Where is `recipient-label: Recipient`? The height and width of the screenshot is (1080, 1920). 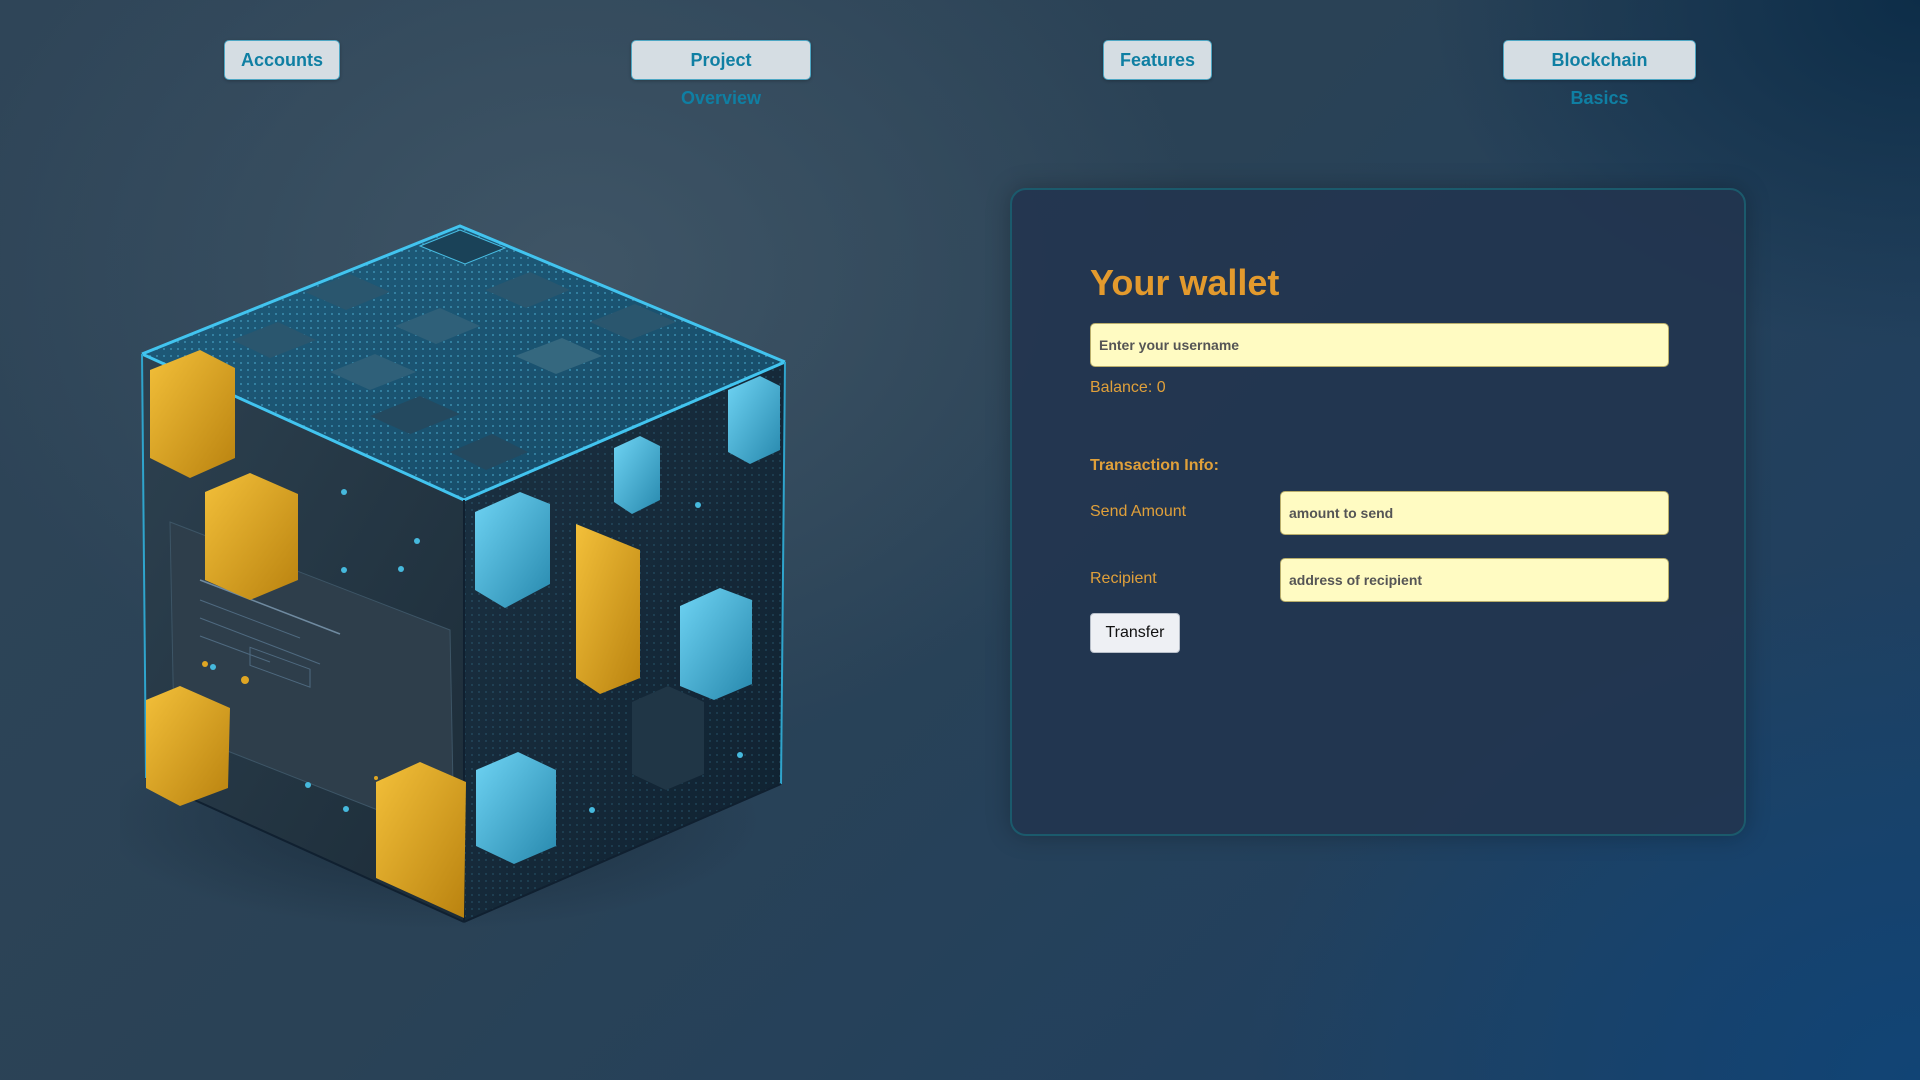
recipient-label: Recipient is located at coordinates (1123, 578).